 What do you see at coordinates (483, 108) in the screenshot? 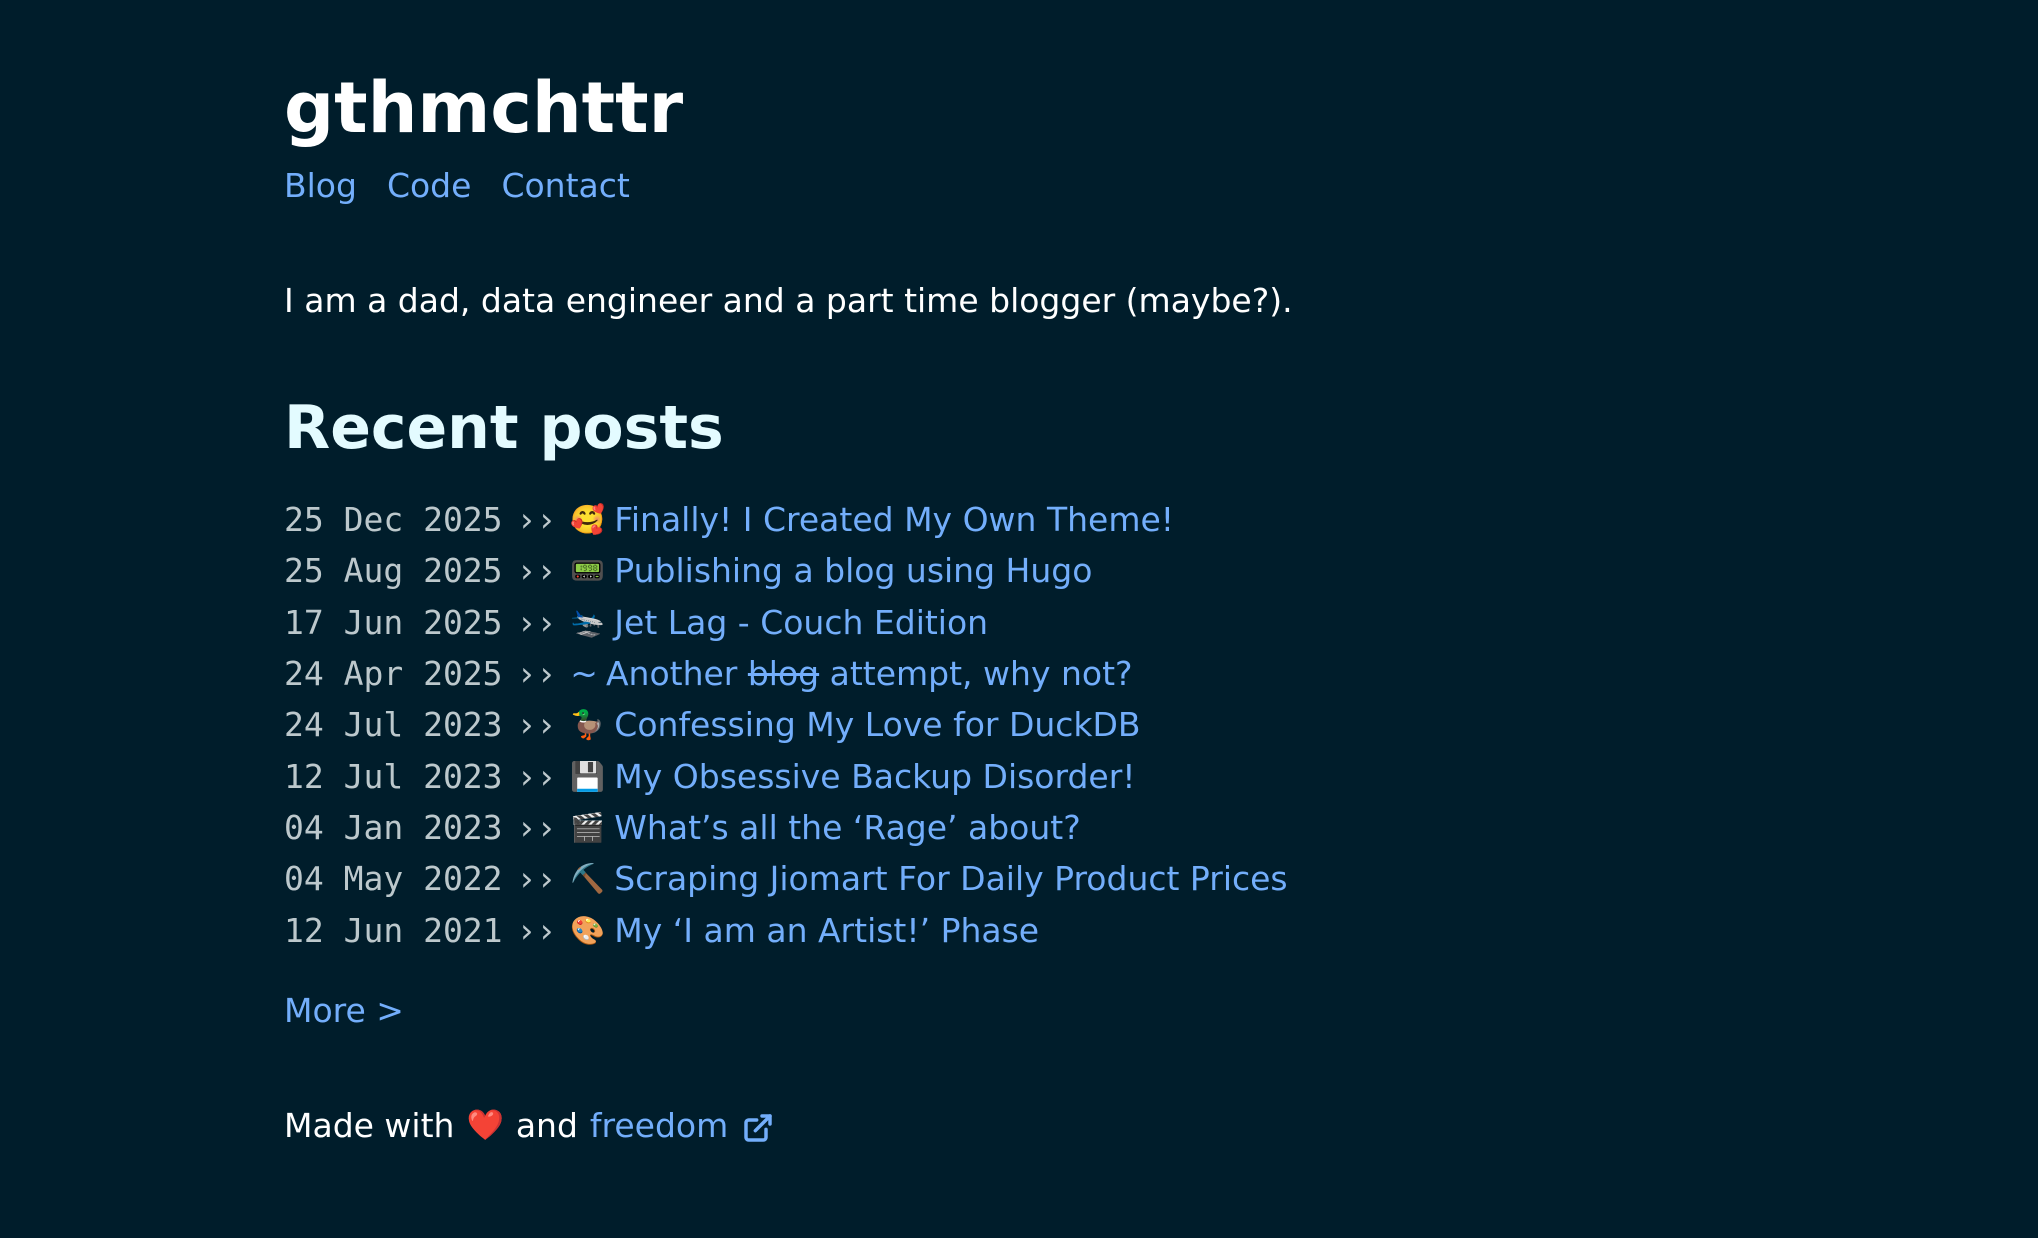
I see `site-title: gthmchttr` at bounding box center [483, 108].